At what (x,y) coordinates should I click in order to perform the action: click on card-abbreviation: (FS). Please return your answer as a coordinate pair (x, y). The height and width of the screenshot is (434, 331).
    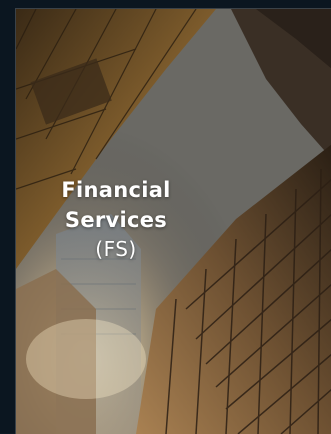
    Looking at the image, I should click on (116, 249).